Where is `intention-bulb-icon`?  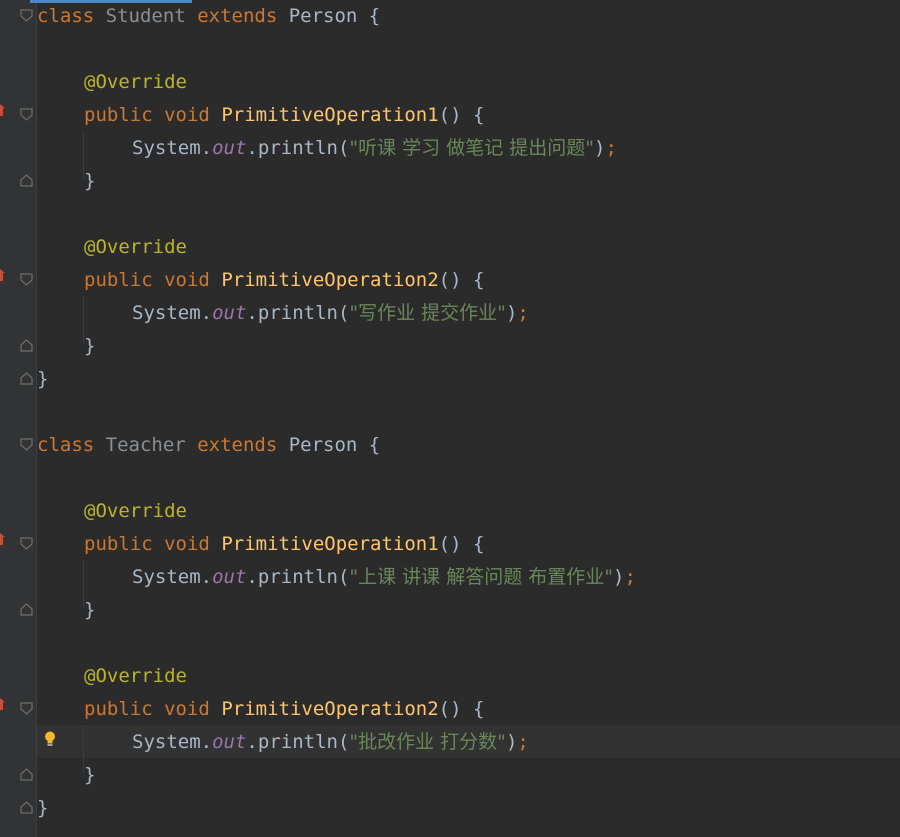 intention-bulb-icon is located at coordinates (50, 739).